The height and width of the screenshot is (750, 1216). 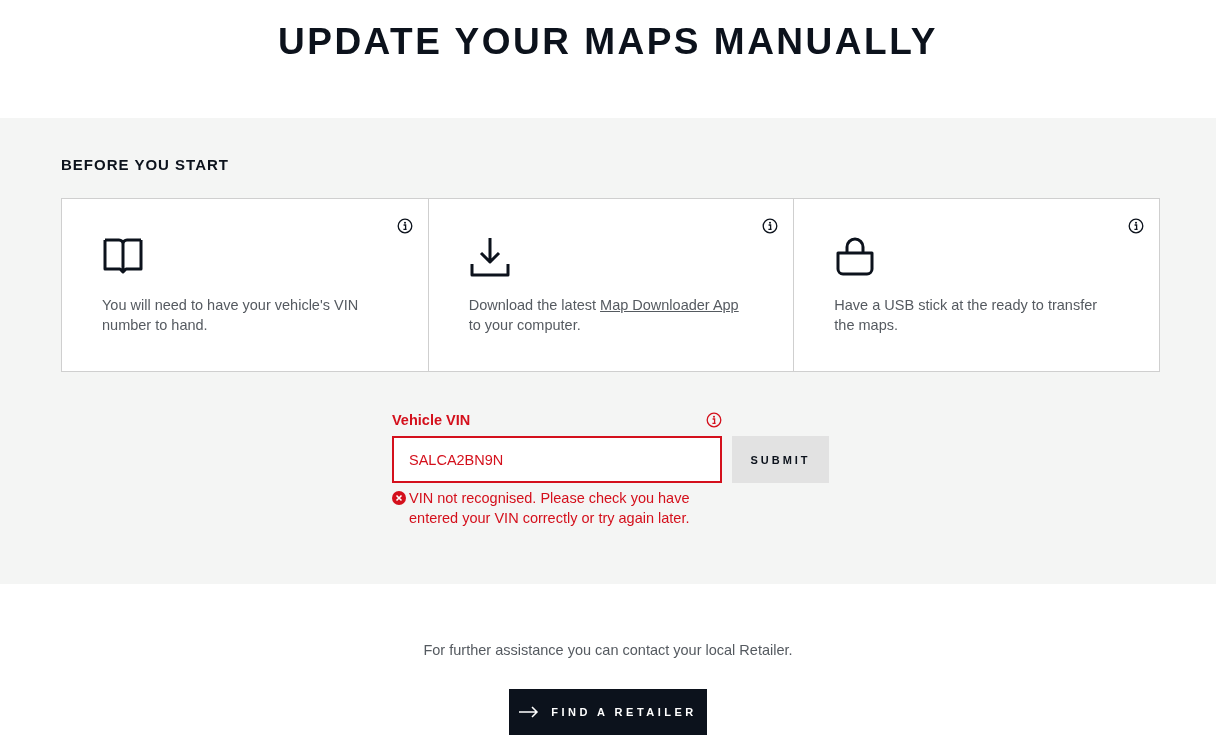 What do you see at coordinates (489, 257) in the screenshot?
I see `download-icon` at bounding box center [489, 257].